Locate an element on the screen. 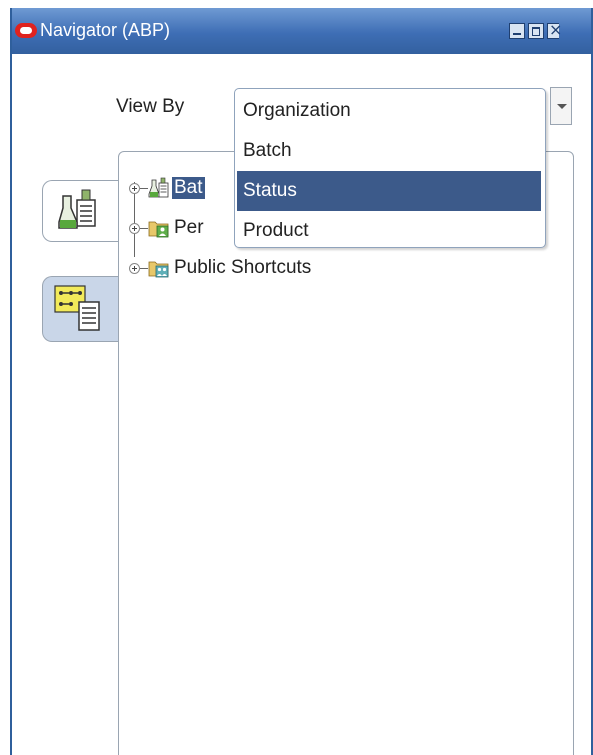  tree-item-batch: Bat is located at coordinates (167, 188).